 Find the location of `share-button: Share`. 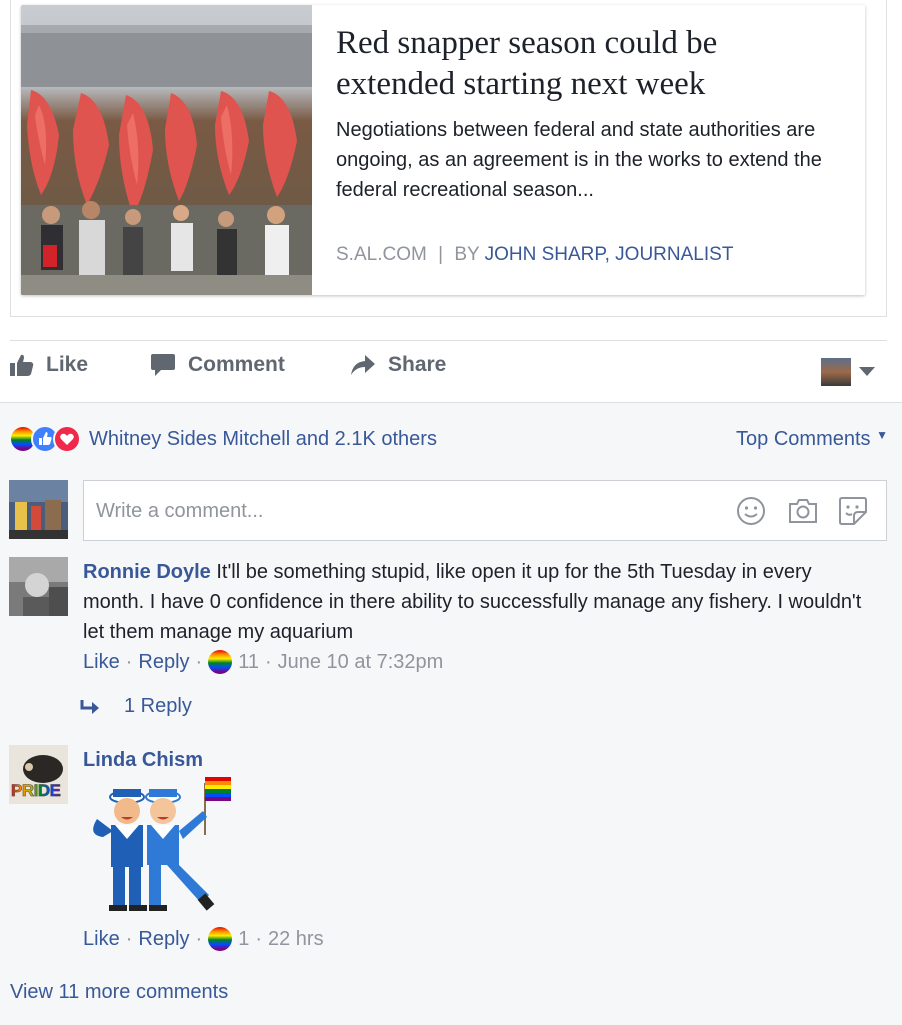

share-button: Share is located at coordinates (398, 365).